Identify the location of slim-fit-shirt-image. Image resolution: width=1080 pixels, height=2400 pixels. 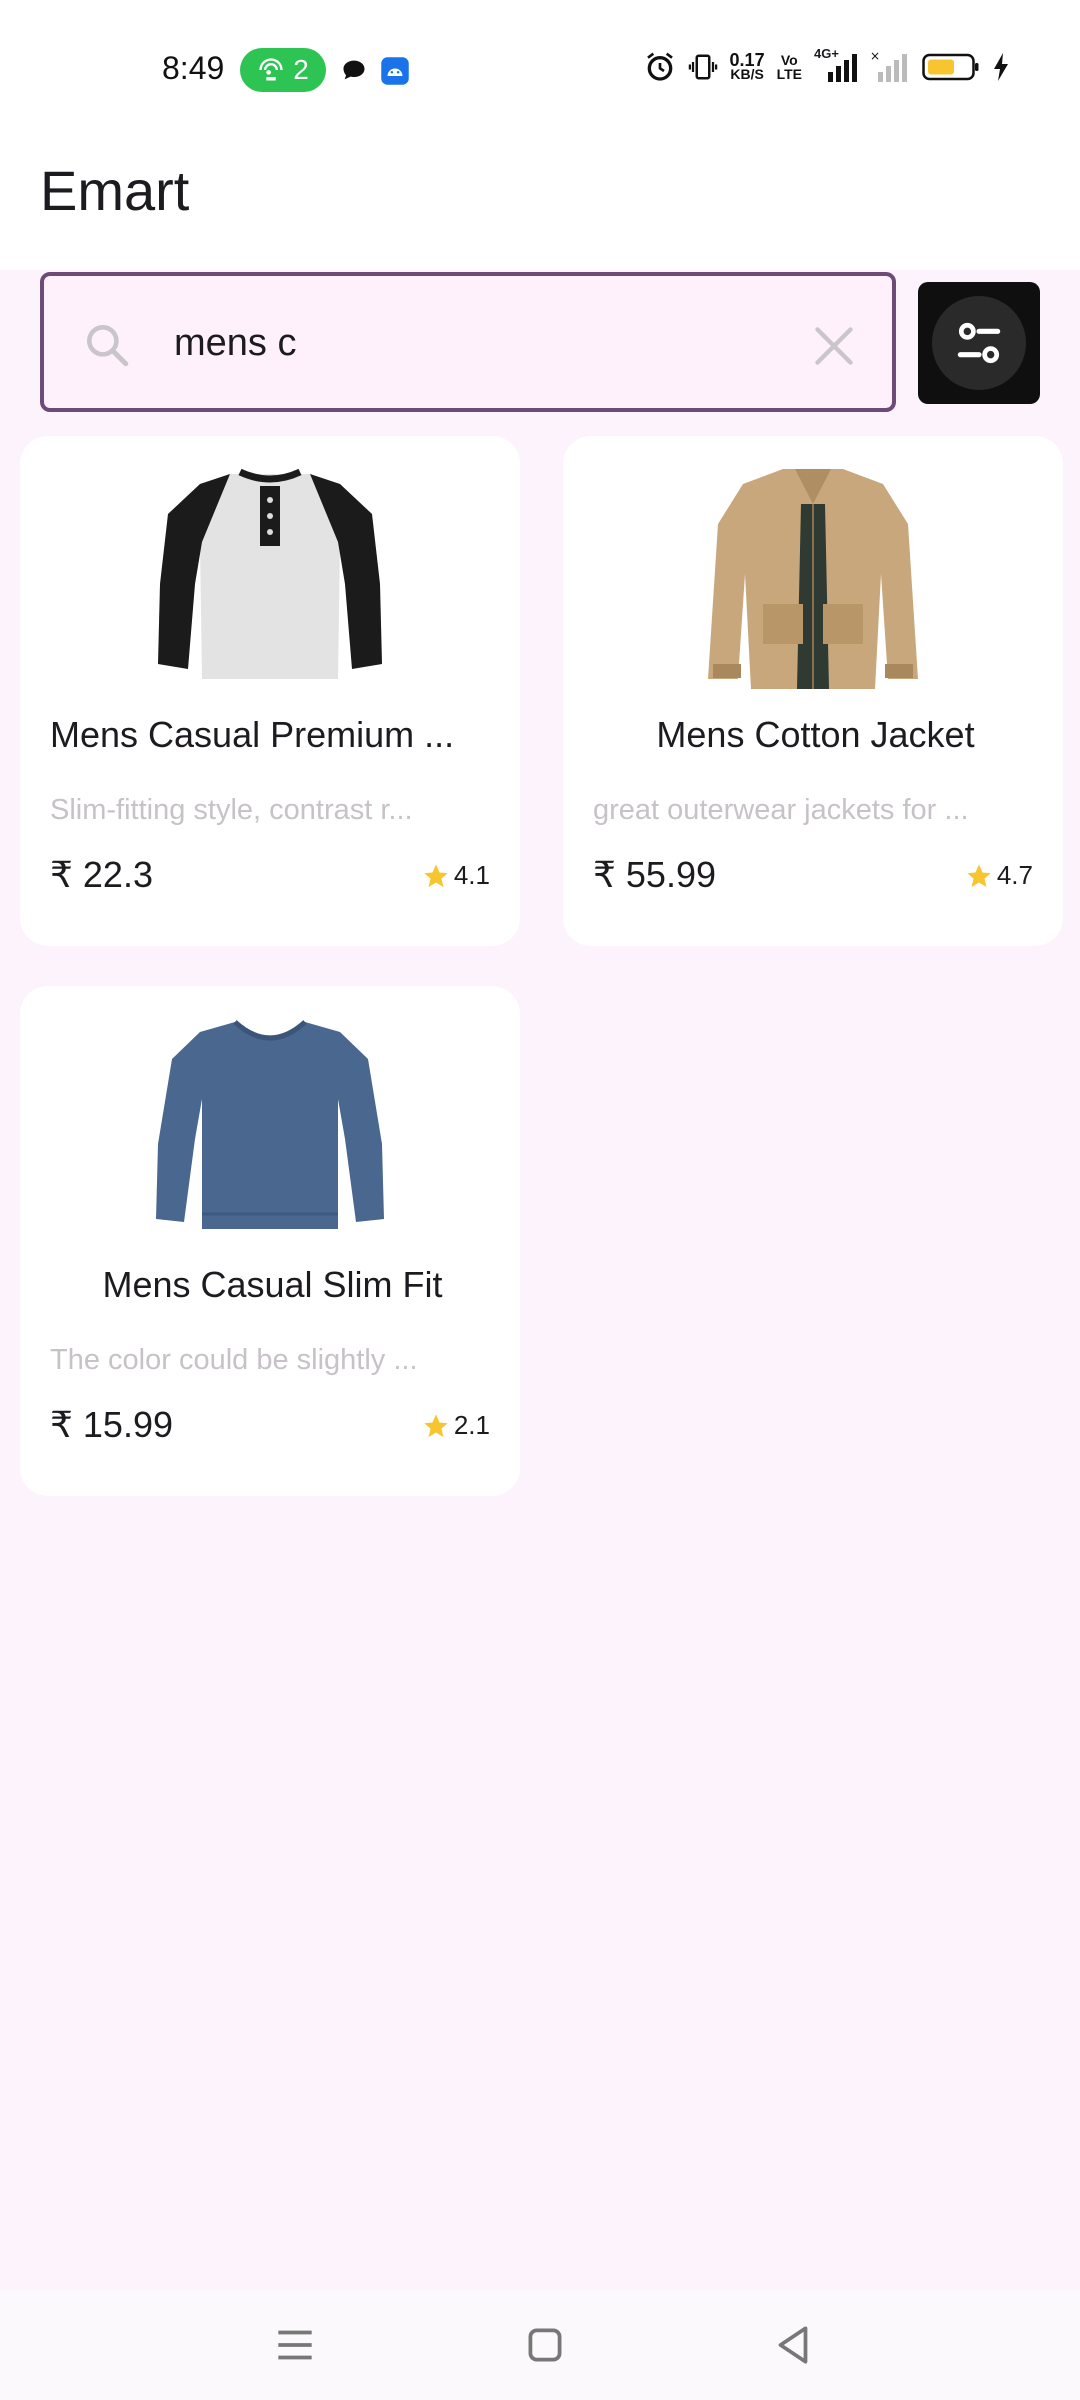
(270, 1129).